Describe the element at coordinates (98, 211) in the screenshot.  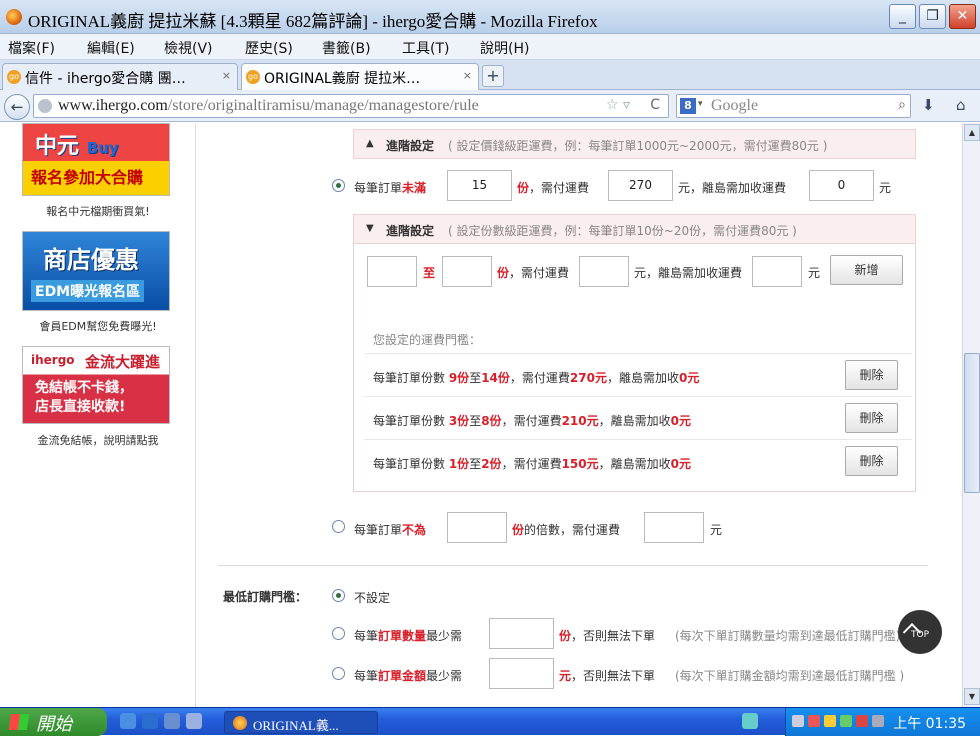
I see `ad-caption: 報名中元檔期衝買氣!` at that location.